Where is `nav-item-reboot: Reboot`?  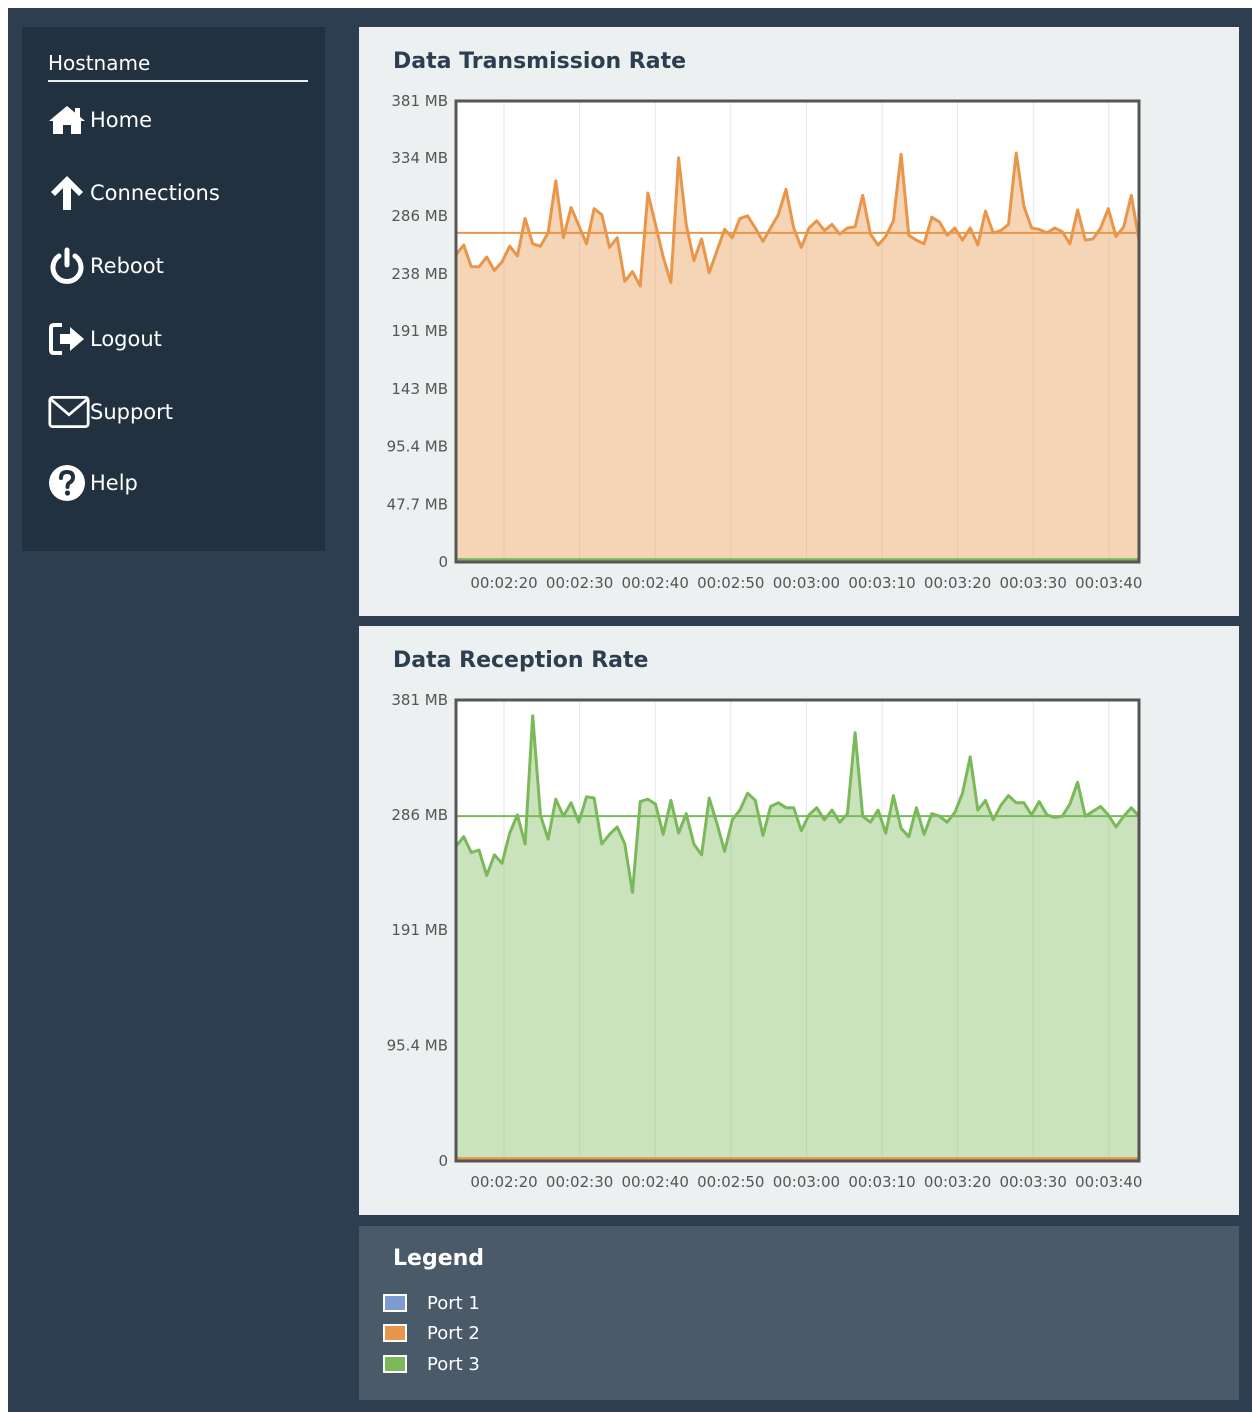 nav-item-reboot: Reboot is located at coordinates (178, 266).